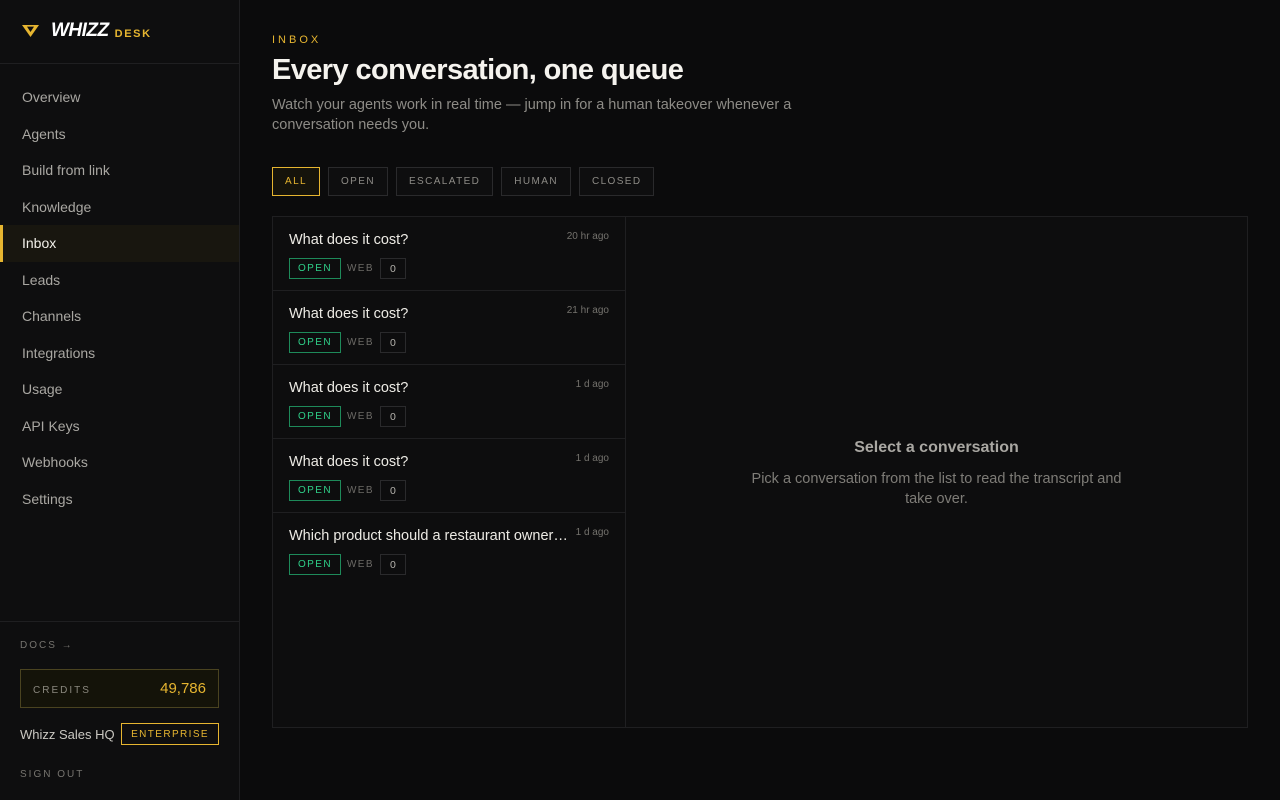 The width and height of the screenshot is (1280, 800). I want to click on sidebar-item-knowledge: Knowledge, so click(119, 207).